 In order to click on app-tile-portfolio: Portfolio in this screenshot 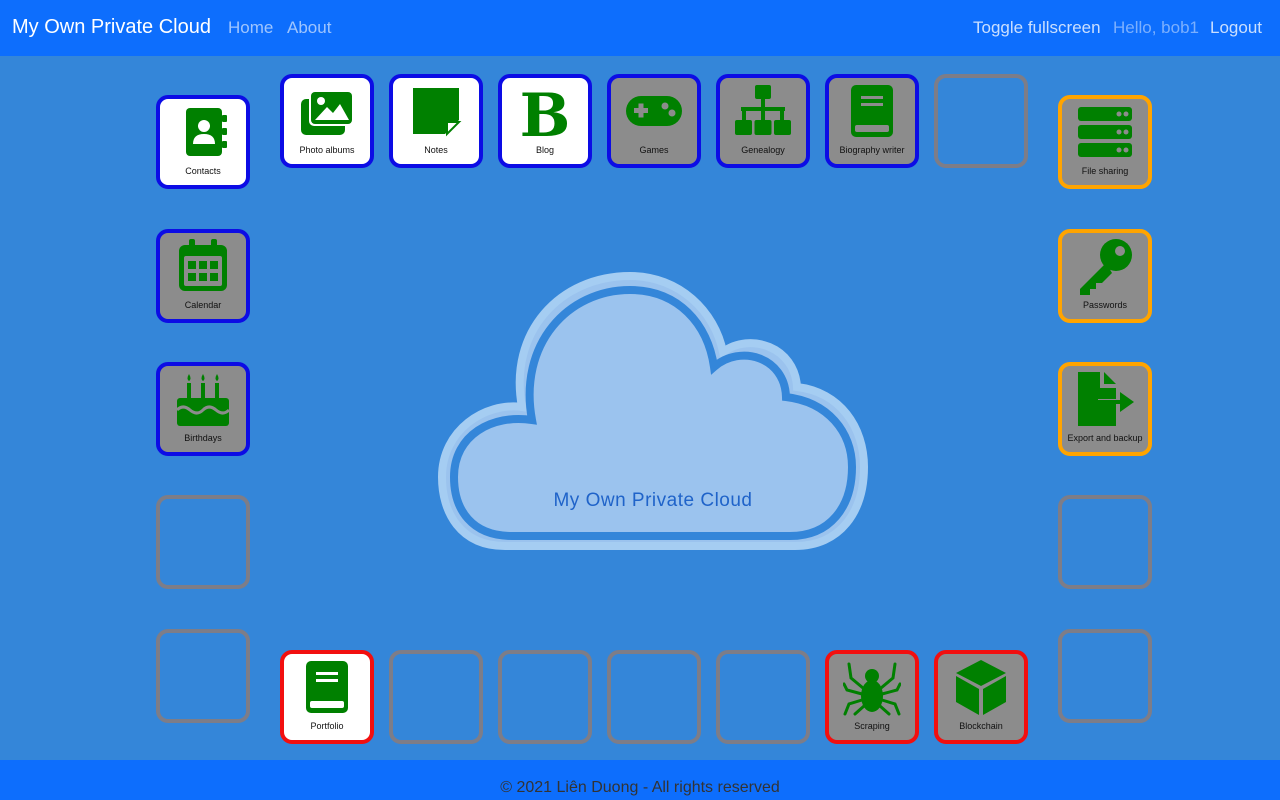, I will do `click(327, 697)`.